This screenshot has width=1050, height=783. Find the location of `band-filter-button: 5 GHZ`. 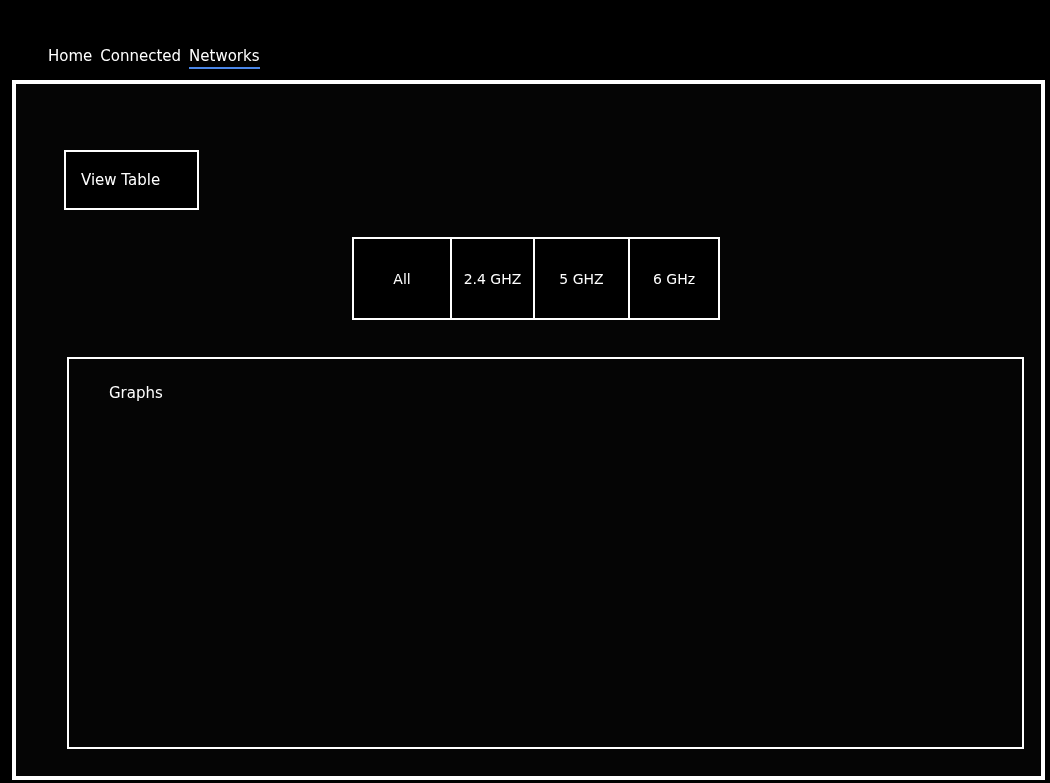

band-filter-button: 5 GHZ is located at coordinates (580, 278).